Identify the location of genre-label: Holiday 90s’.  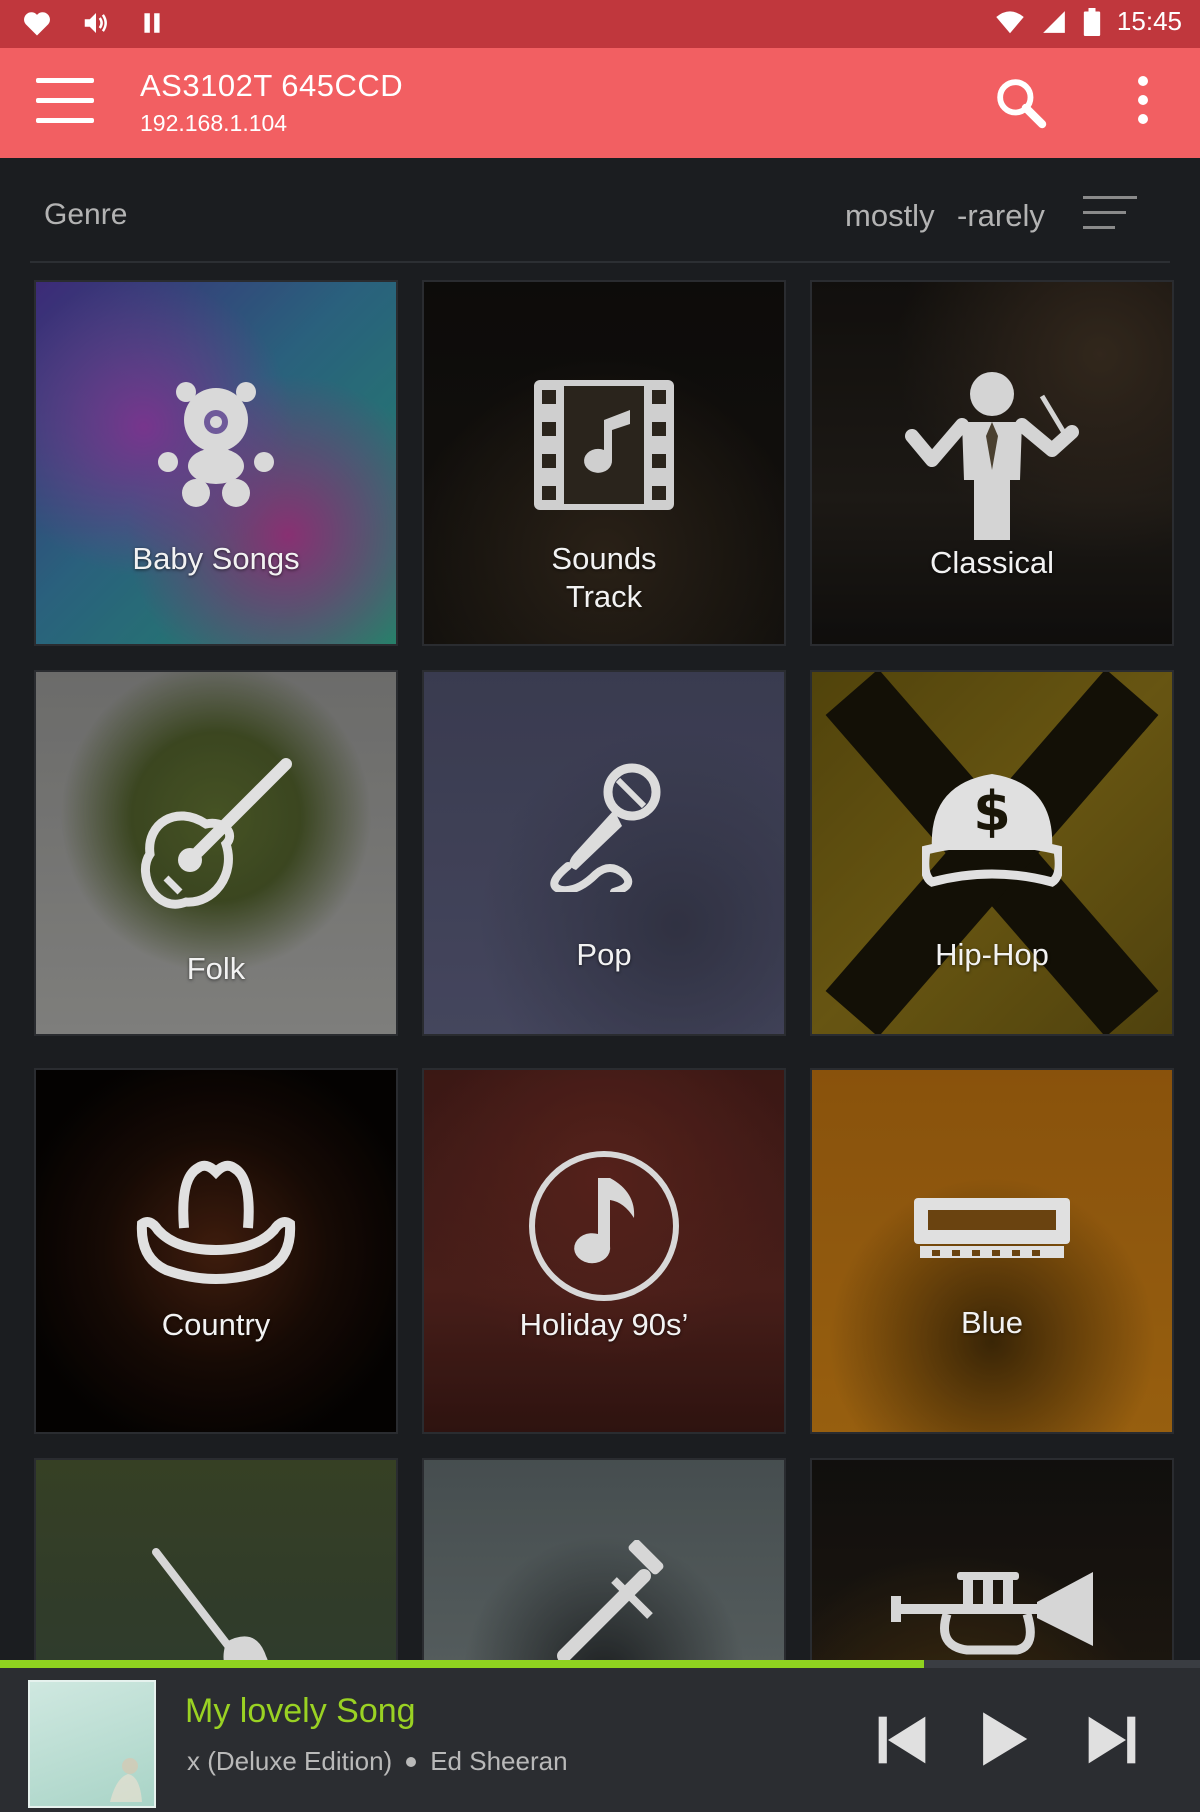
(604, 1324).